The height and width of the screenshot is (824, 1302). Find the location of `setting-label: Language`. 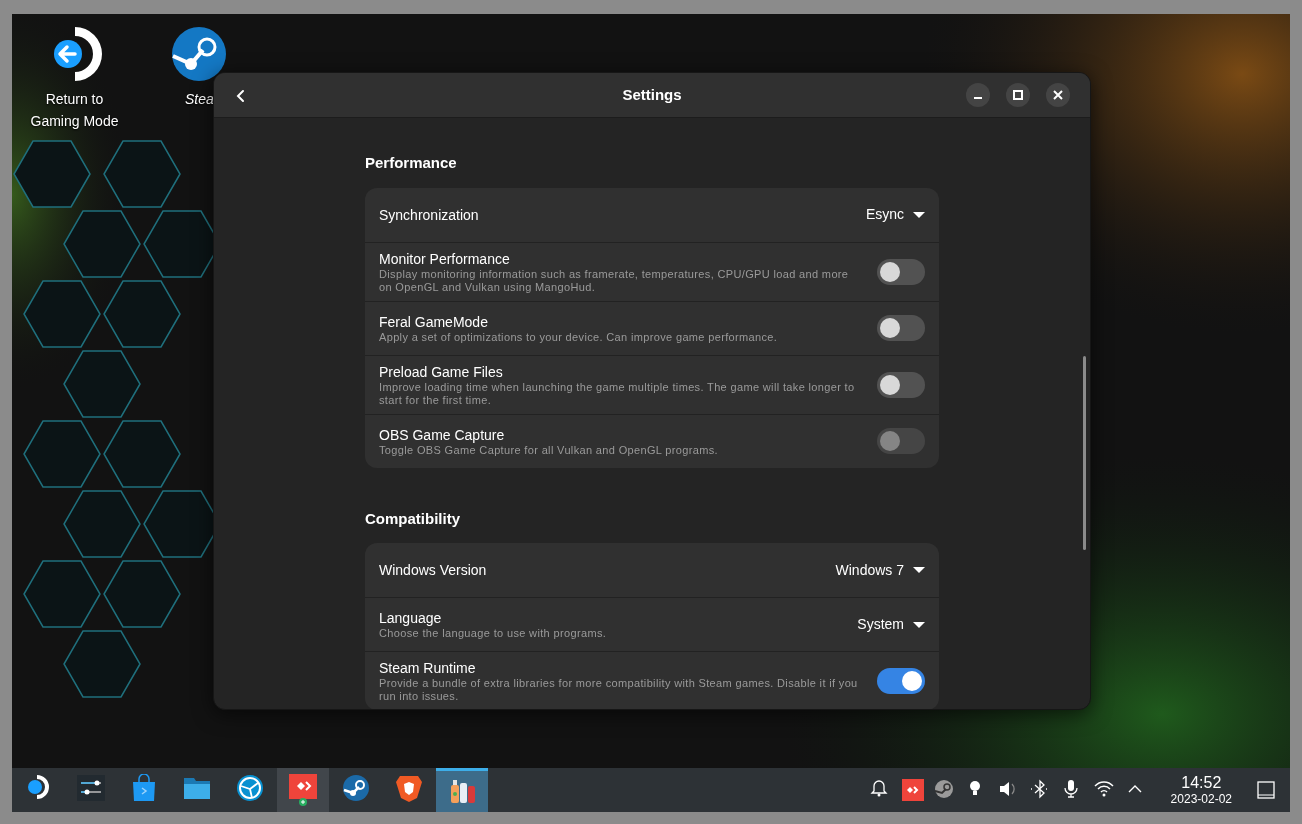

setting-label: Language is located at coordinates (411, 618).